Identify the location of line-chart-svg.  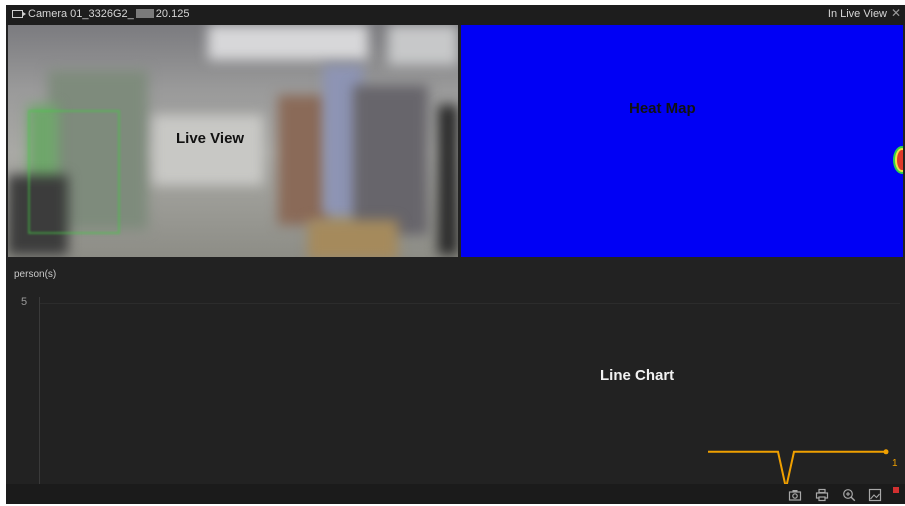
(798, 466).